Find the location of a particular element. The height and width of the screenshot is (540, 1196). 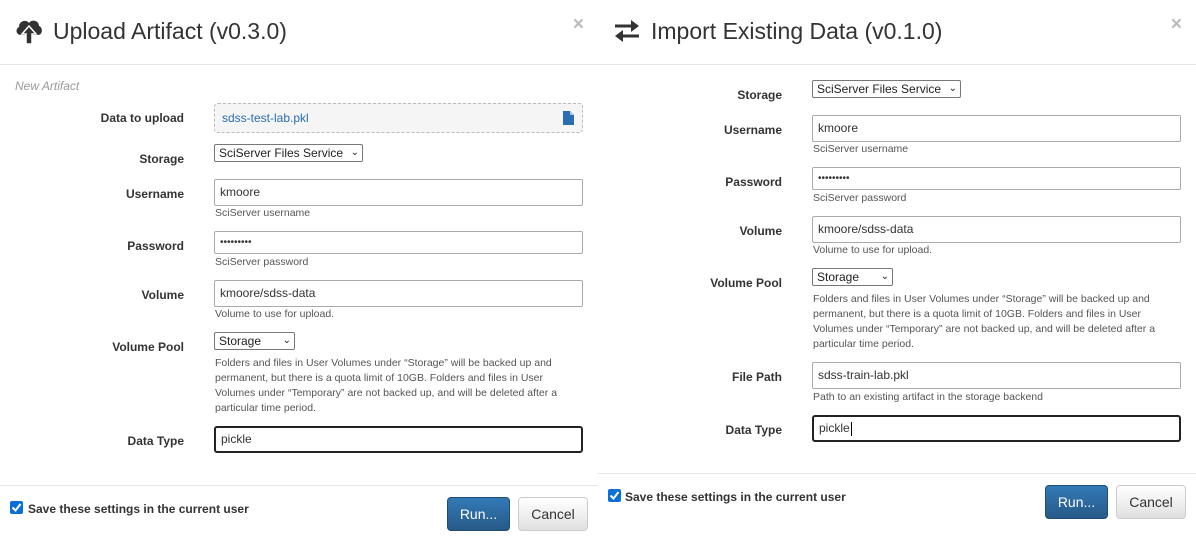

file-path-label: File Path is located at coordinates (756, 377).